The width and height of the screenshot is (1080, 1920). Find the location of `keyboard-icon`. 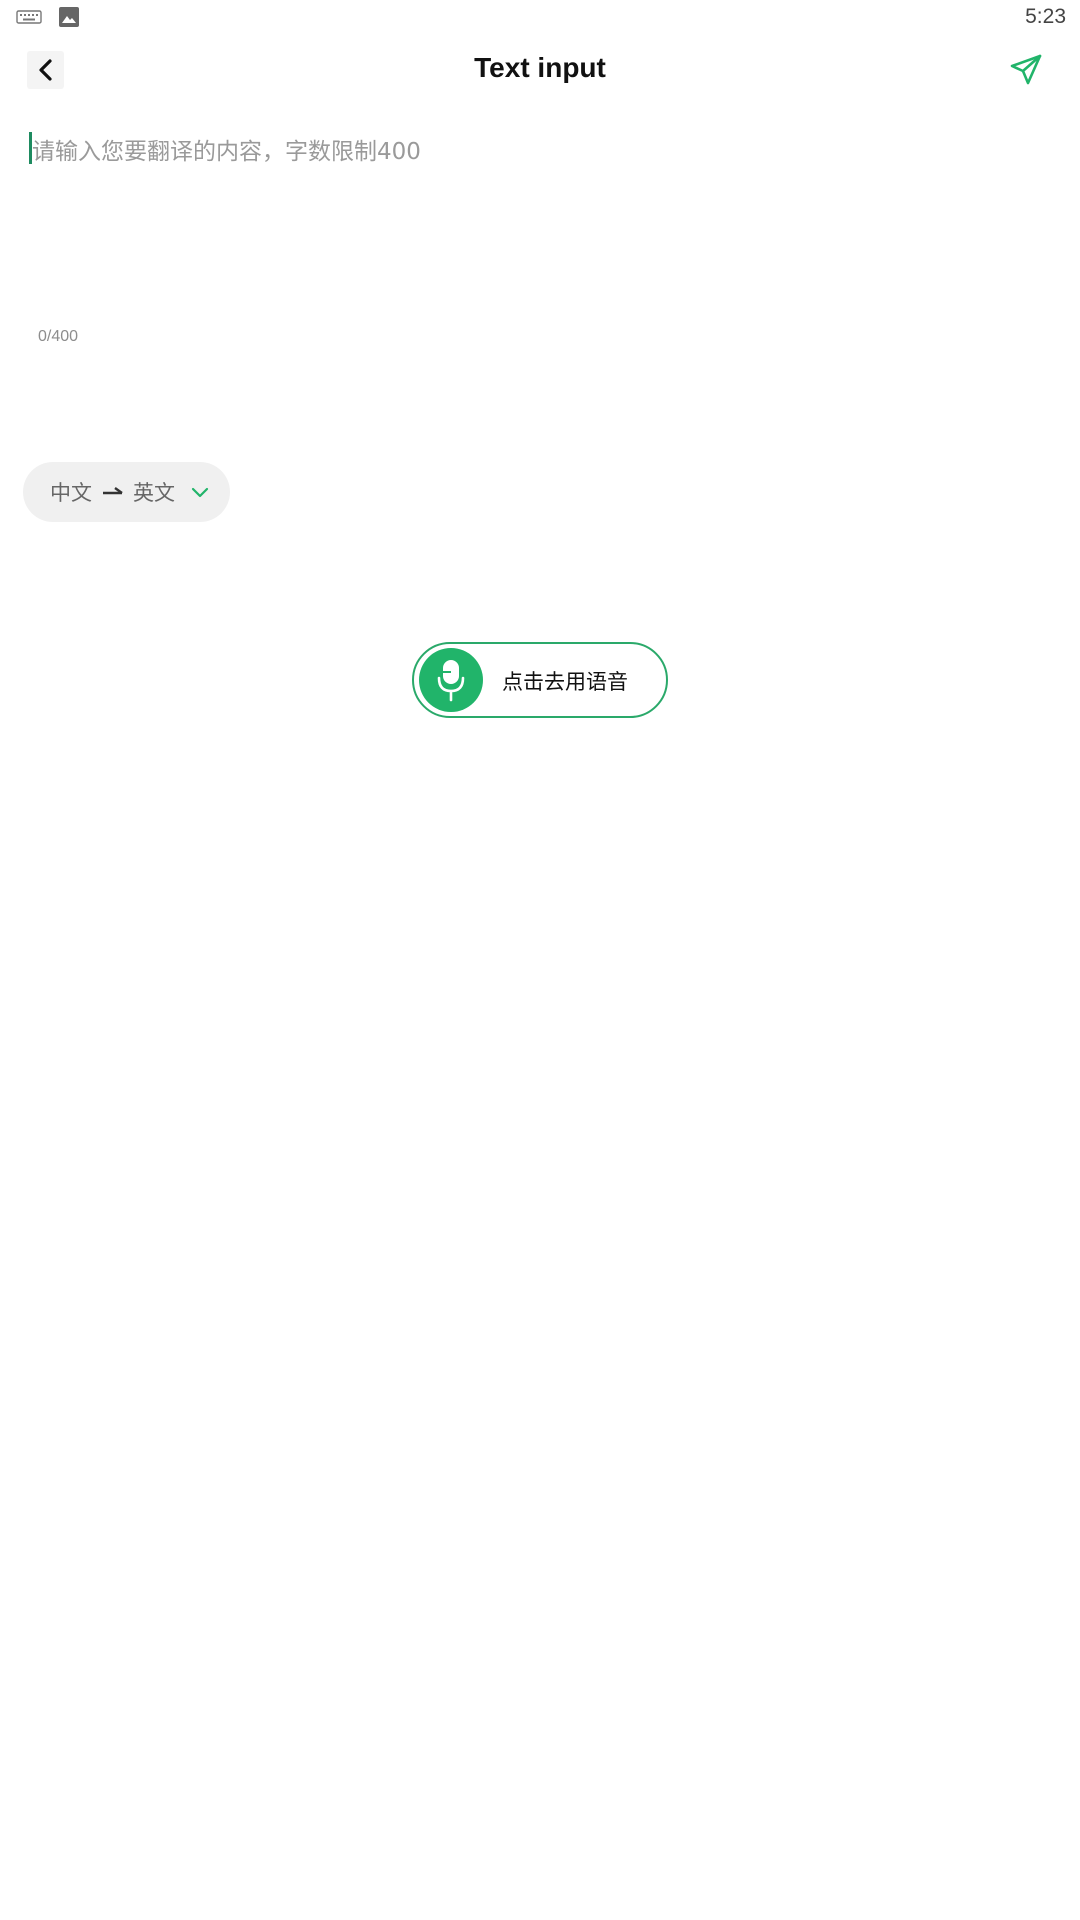

keyboard-icon is located at coordinates (29, 17).